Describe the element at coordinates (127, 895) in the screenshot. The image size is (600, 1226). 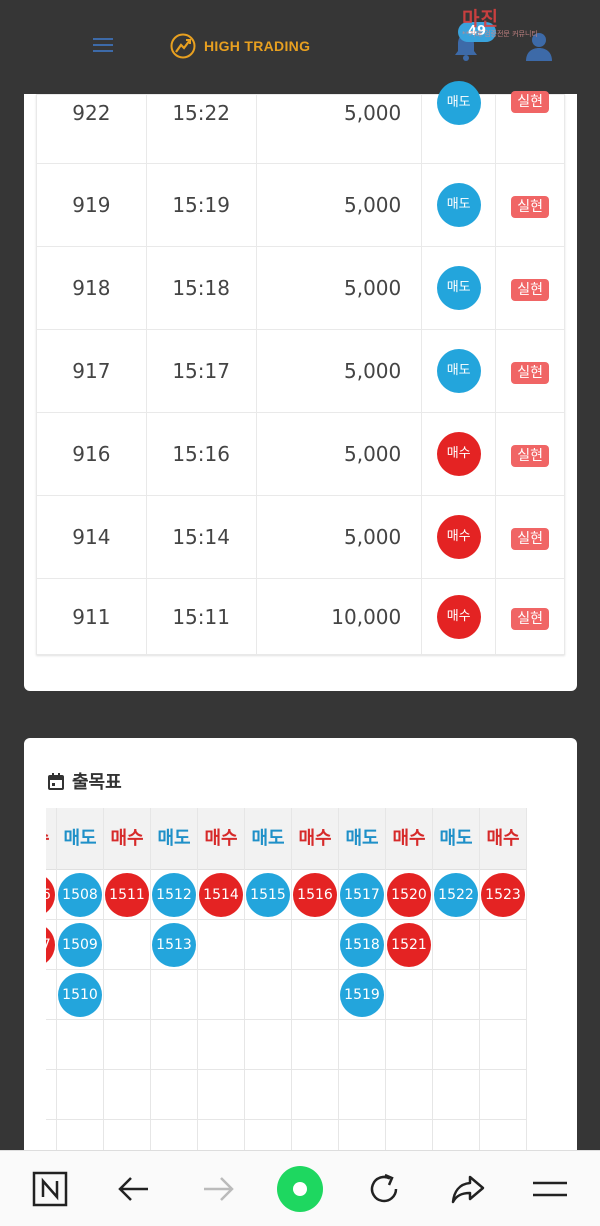
I see `result-marker: 1511` at that location.